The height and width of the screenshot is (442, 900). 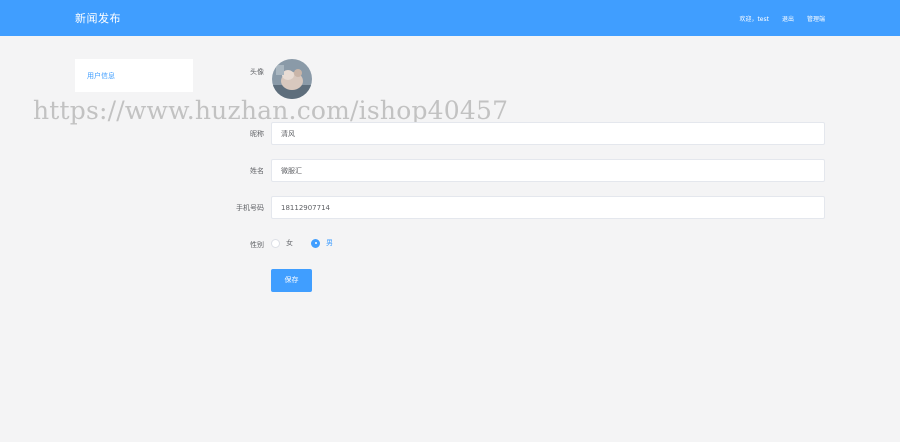 What do you see at coordinates (282, 243) in the screenshot?
I see `gender-radio-female: 女` at bounding box center [282, 243].